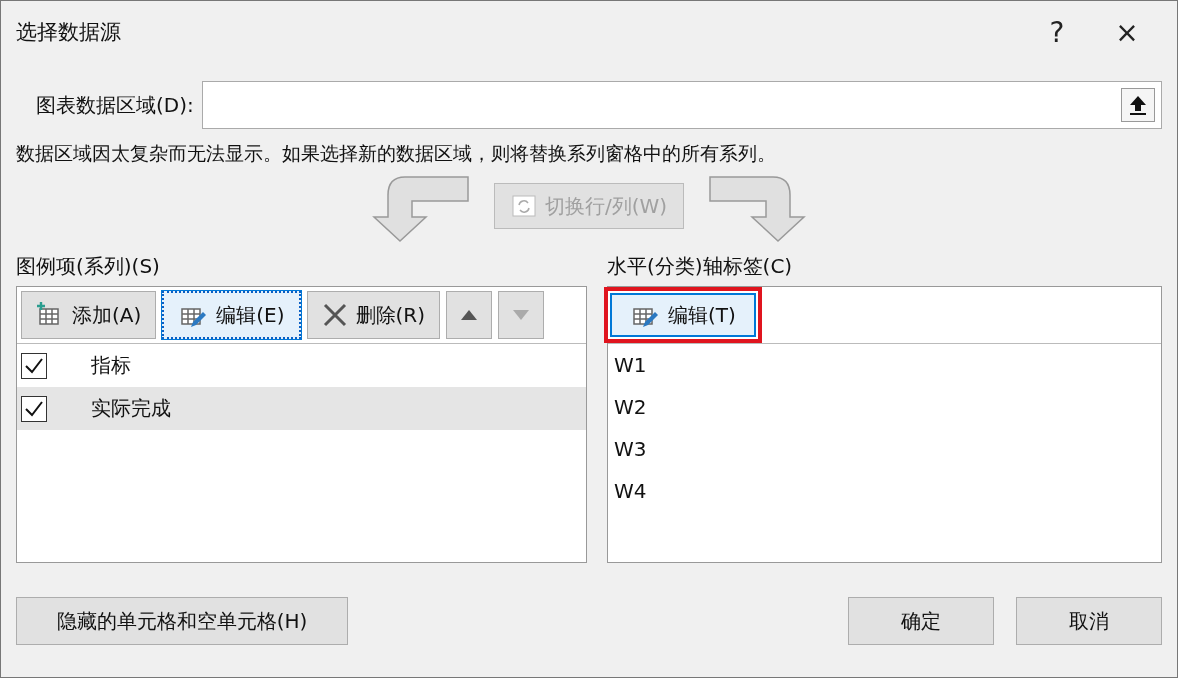  Describe the element at coordinates (182, 621) in the screenshot. I see `hidden-cells-button: 隐藏的单元格和空单元格(H)` at that location.